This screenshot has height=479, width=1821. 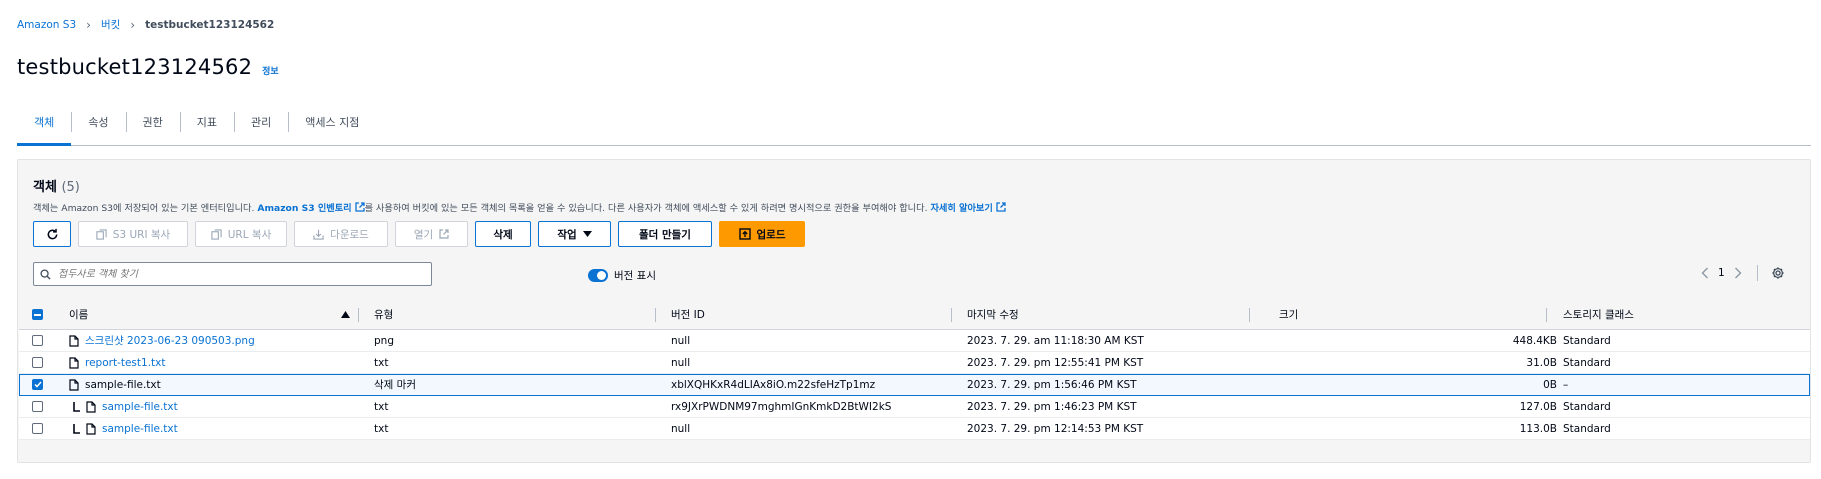 I want to click on toggle-switch, so click(x=598, y=275).